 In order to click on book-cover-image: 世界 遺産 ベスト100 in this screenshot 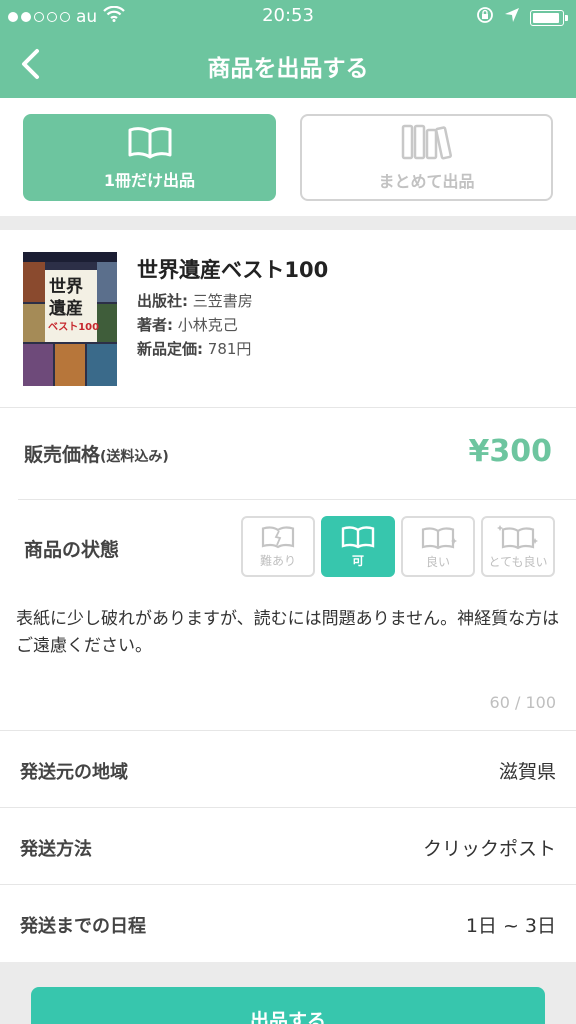, I will do `click(70, 319)`.